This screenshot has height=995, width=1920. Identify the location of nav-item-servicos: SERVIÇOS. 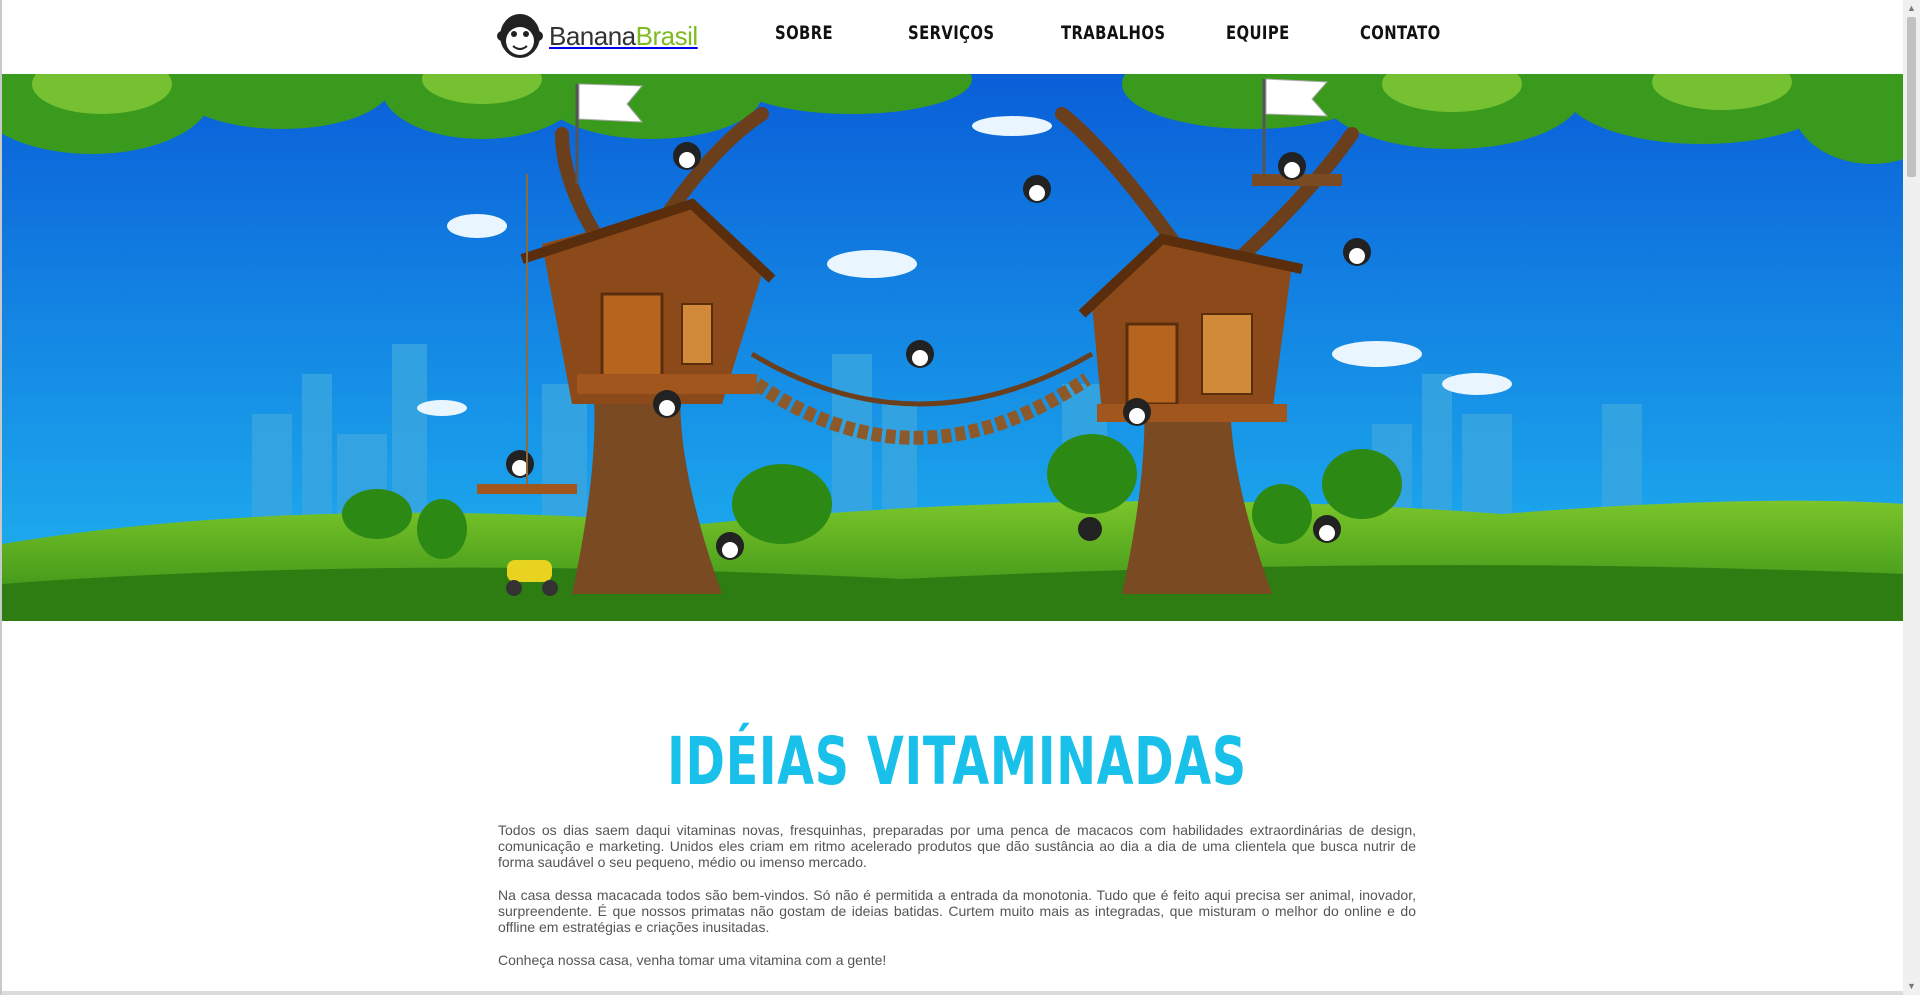
(951, 33).